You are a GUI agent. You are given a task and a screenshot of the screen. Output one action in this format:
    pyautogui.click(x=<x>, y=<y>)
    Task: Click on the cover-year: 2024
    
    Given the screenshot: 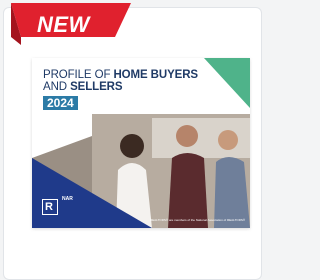 What is the action you would take?
    pyautogui.click(x=60, y=103)
    